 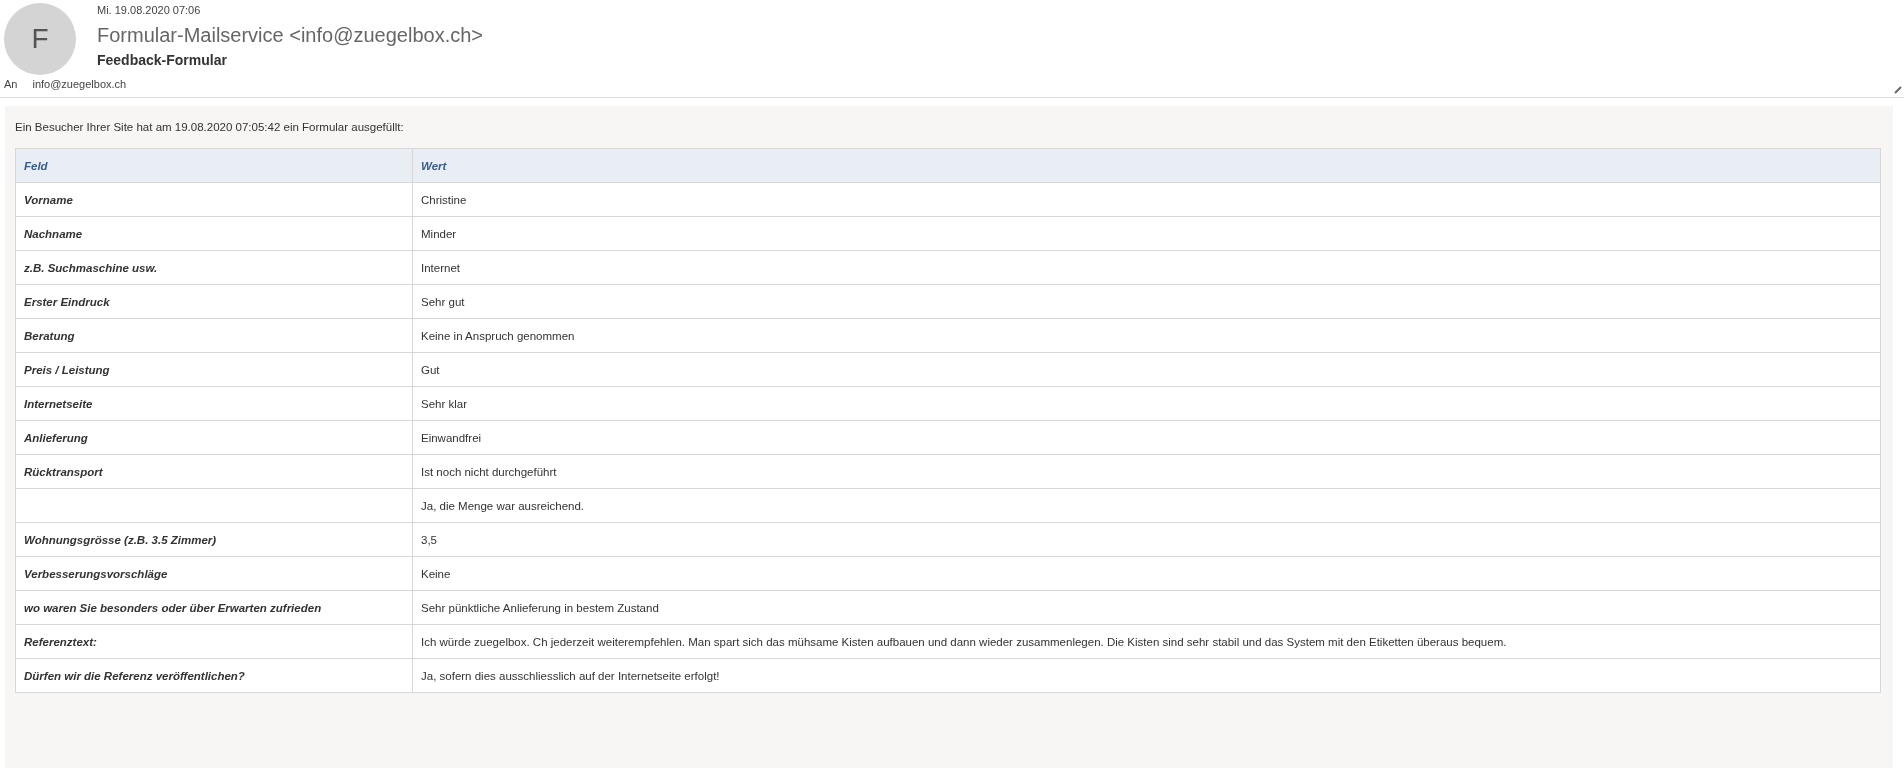 What do you see at coordinates (210, 127) in the screenshot?
I see `intro-text: Ein Besucher Ihrer Site hat am 19.08.2020 07:05:42 ein Formular ausgefüllt:` at bounding box center [210, 127].